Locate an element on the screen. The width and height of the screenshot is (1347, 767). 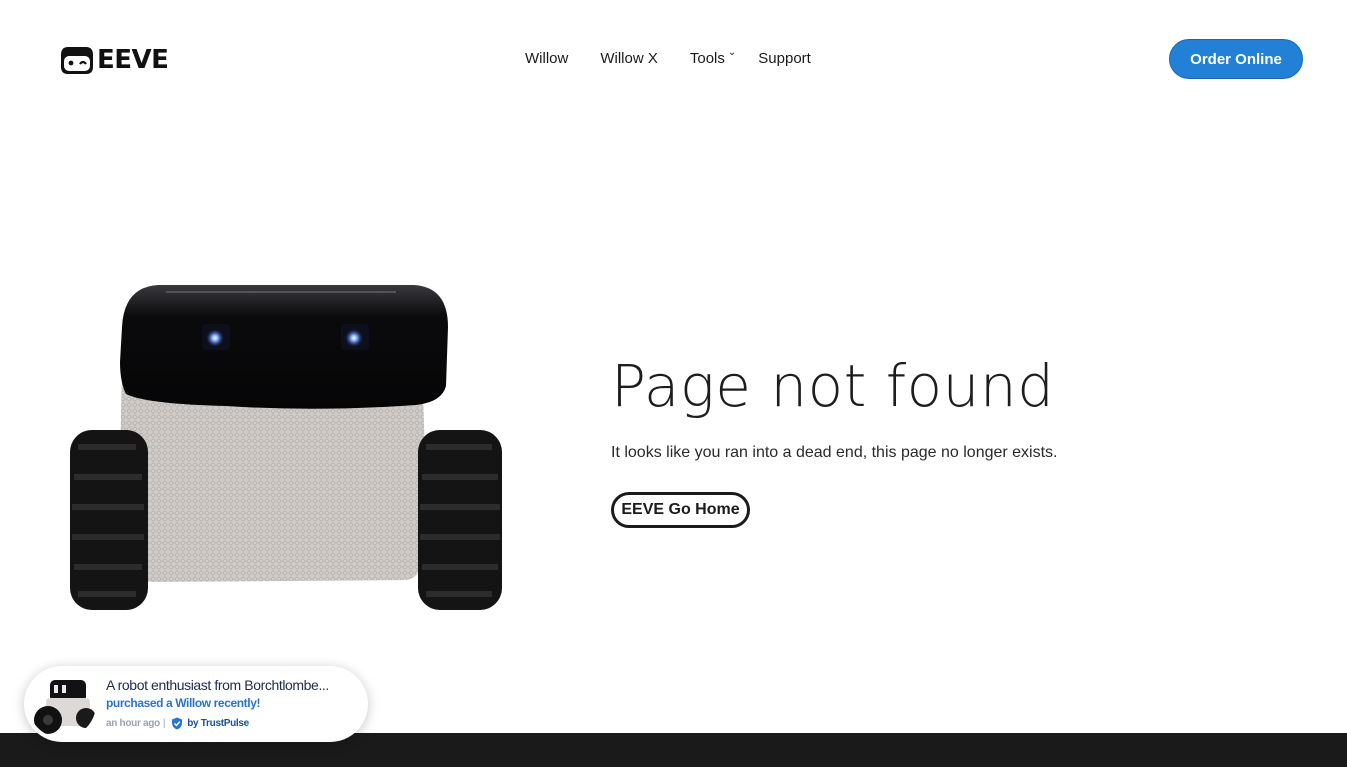
main-nav: Willow Willow X Tools ⌄ Support is located at coordinates (684, 57).